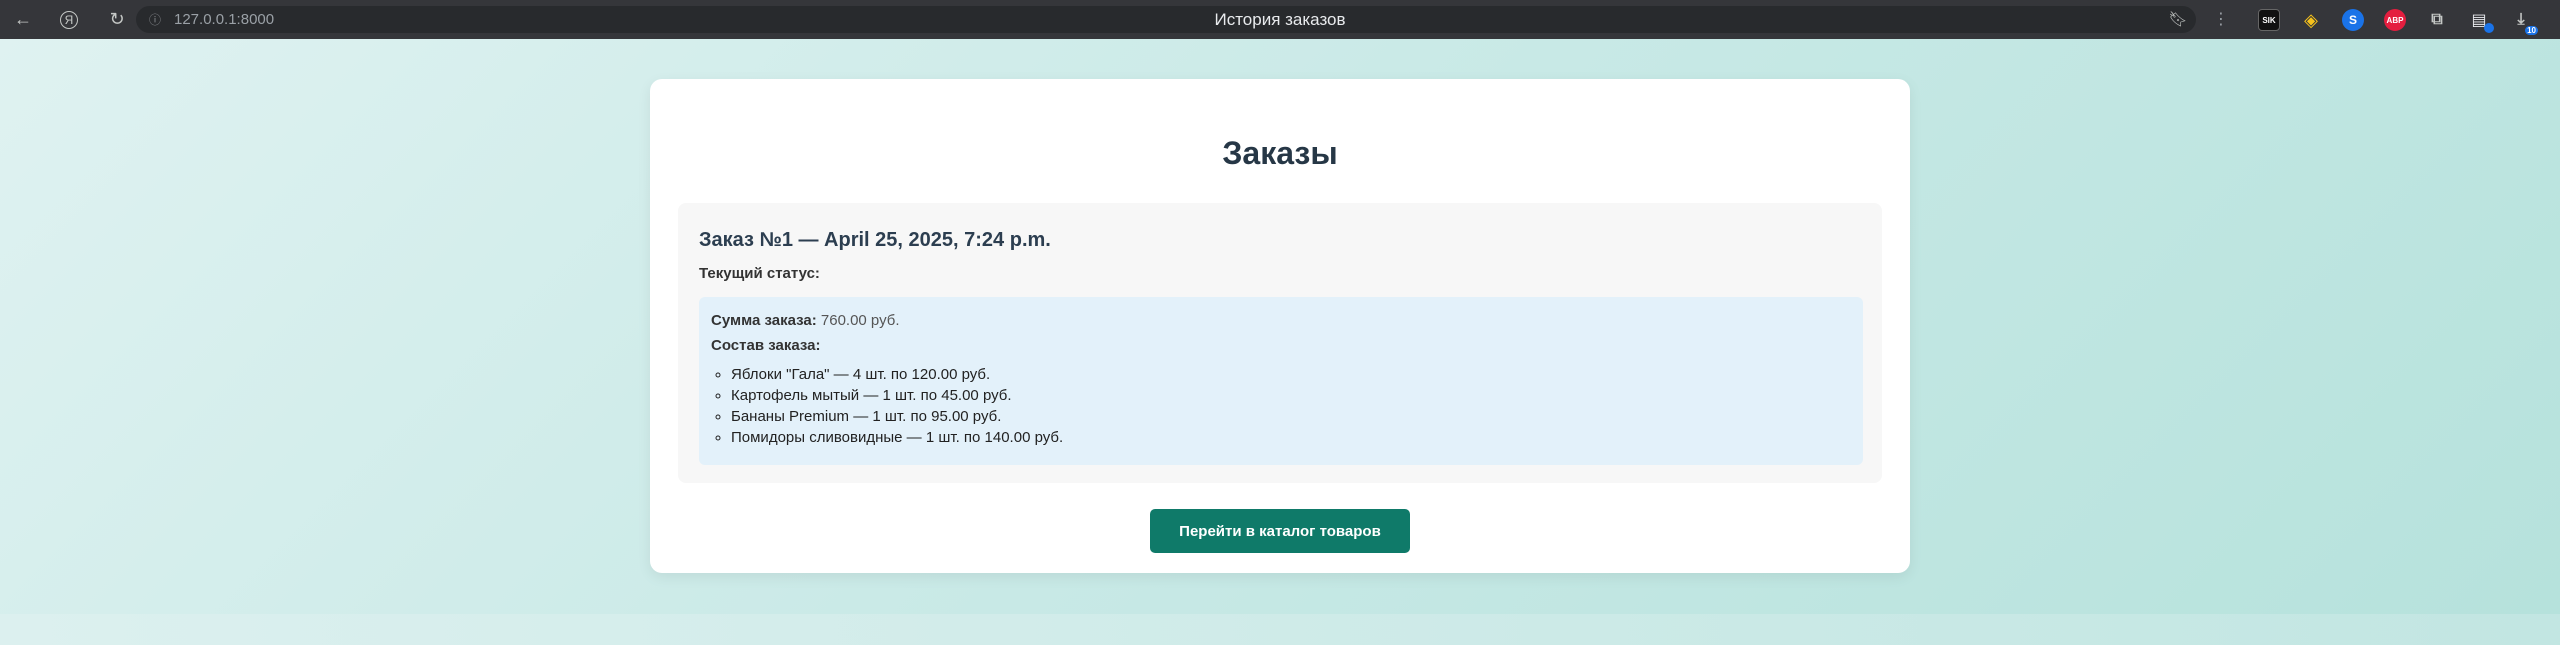  I want to click on catalog-button: Перейти в каталог товаров, so click(1280, 531).